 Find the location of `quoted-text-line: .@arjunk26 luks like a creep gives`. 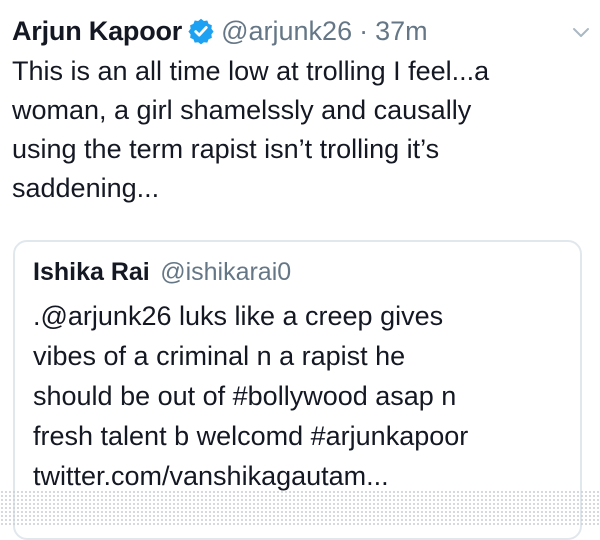

quoted-text-line: .@arjunk26 luks like a creep gives is located at coordinates (238, 316).